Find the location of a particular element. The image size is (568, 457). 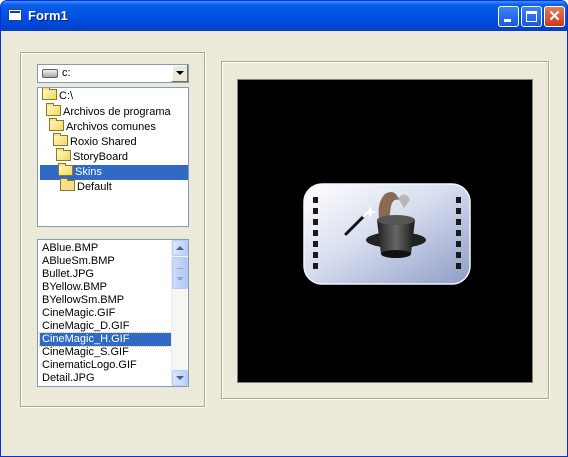

minimize-icon is located at coordinates (507, 20).